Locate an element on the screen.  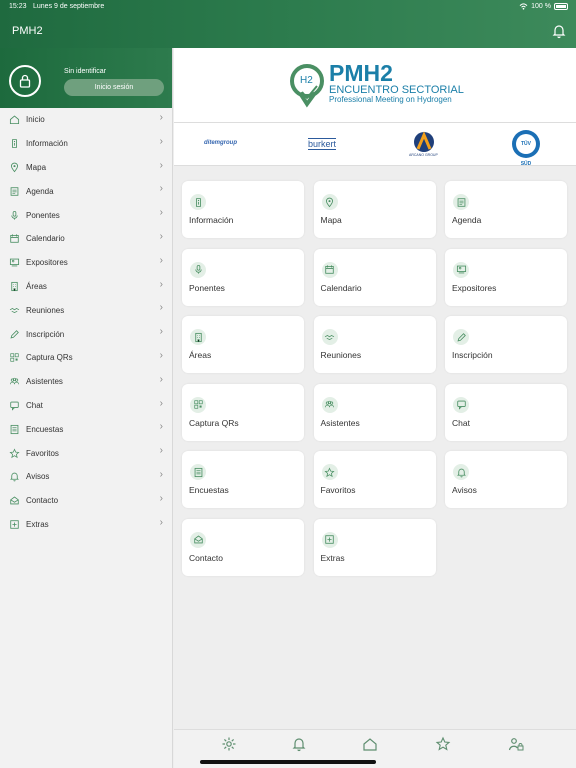
sidebar-item-label: Inscripción is located at coordinates (45, 334).